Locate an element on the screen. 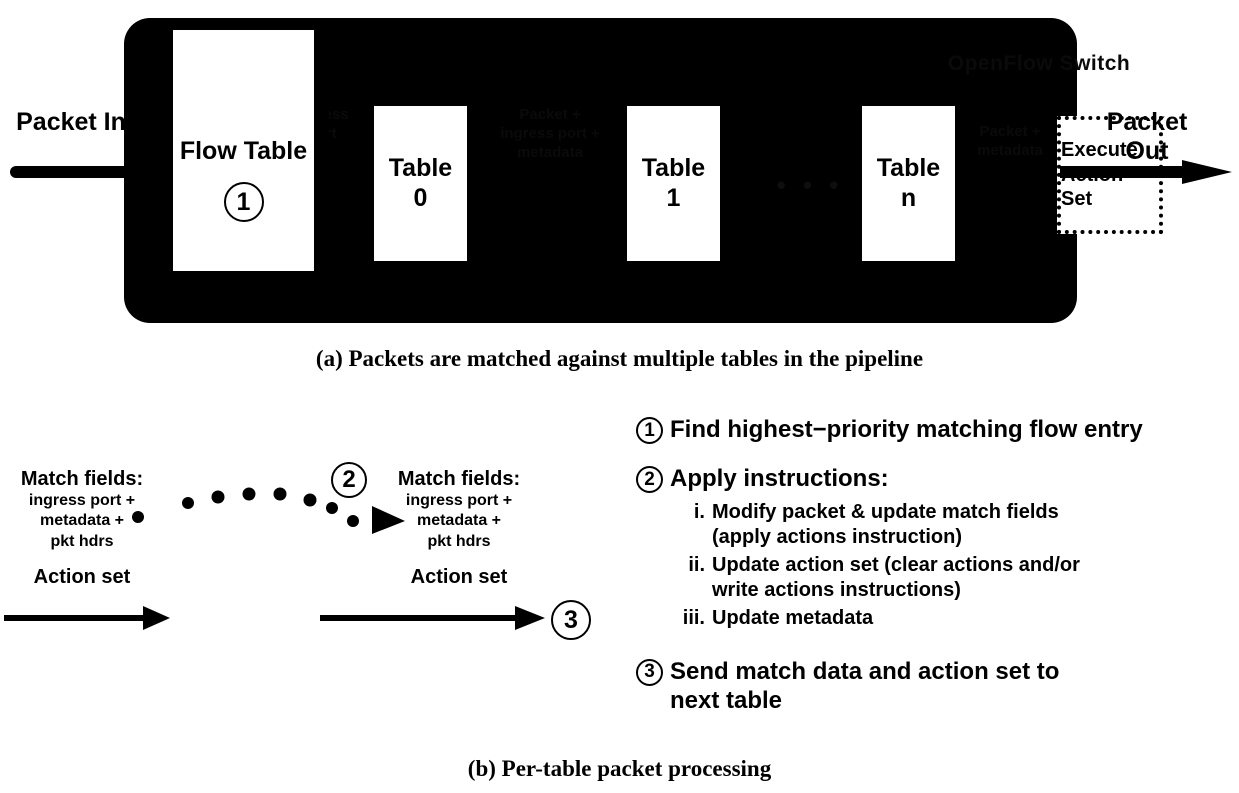  pipeline-ellipsis-icon: • • • is located at coordinates (810, 185).